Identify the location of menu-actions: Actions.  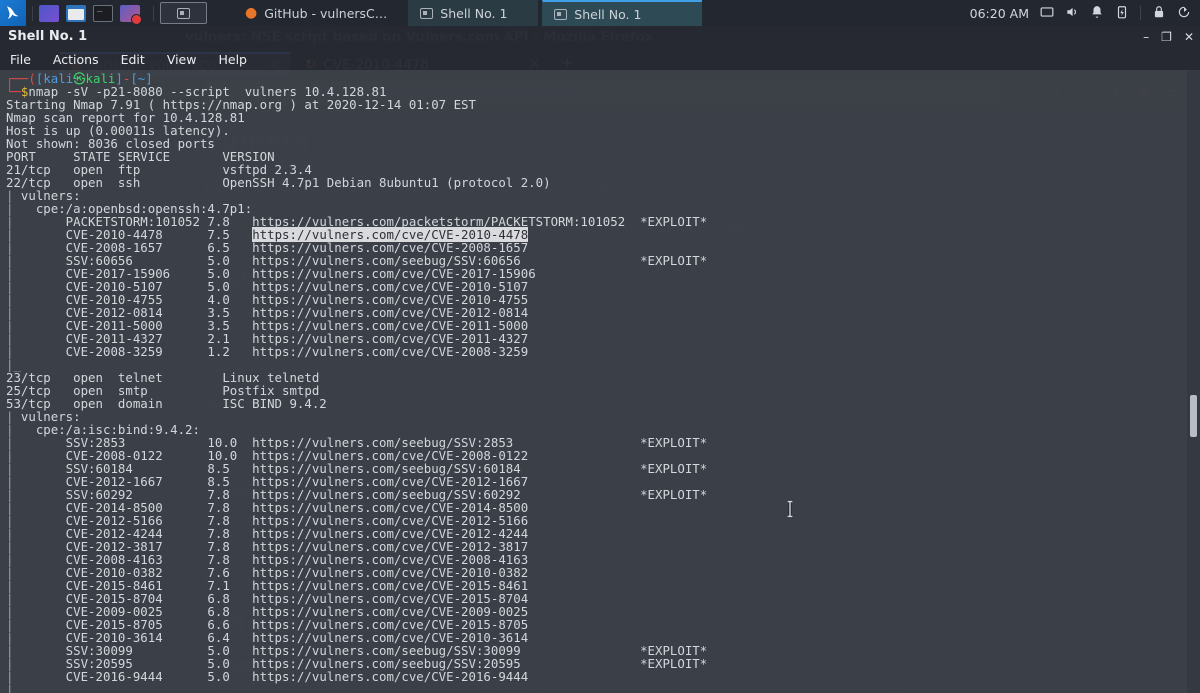
(76, 59).